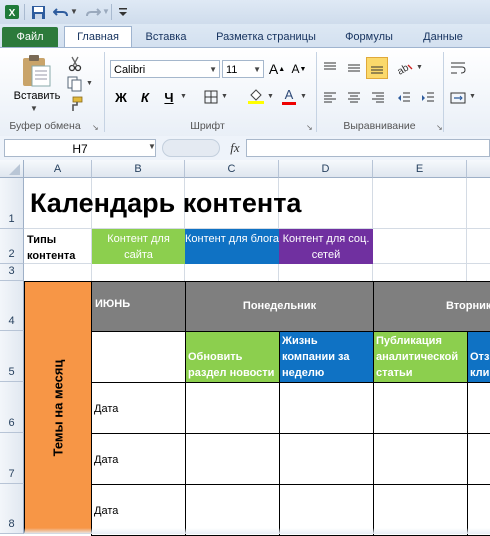 This screenshot has height=536, width=490. I want to click on paste-dropdown-icon: ▼, so click(34, 108).